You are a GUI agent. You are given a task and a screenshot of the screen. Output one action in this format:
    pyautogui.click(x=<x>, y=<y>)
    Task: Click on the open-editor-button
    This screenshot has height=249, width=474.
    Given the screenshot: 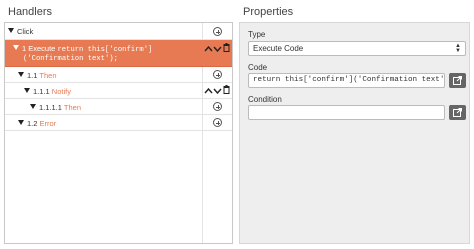 What is the action you would take?
    pyautogui.click(x=457, y=80)
    